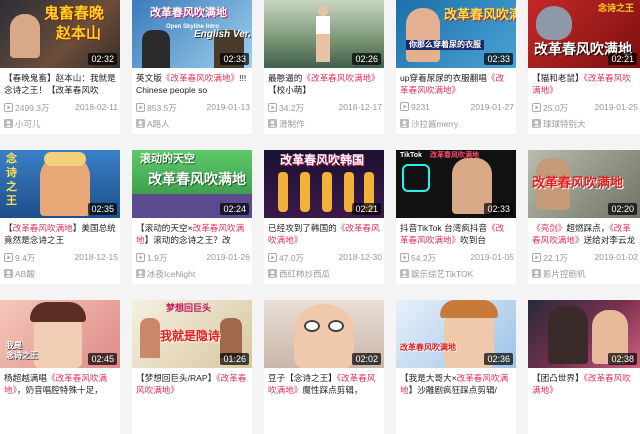  What do you see at coordinates (11, 201) in the screenshot?
I see `thumbnail-caption: 王` at bounding box center [11, 201].